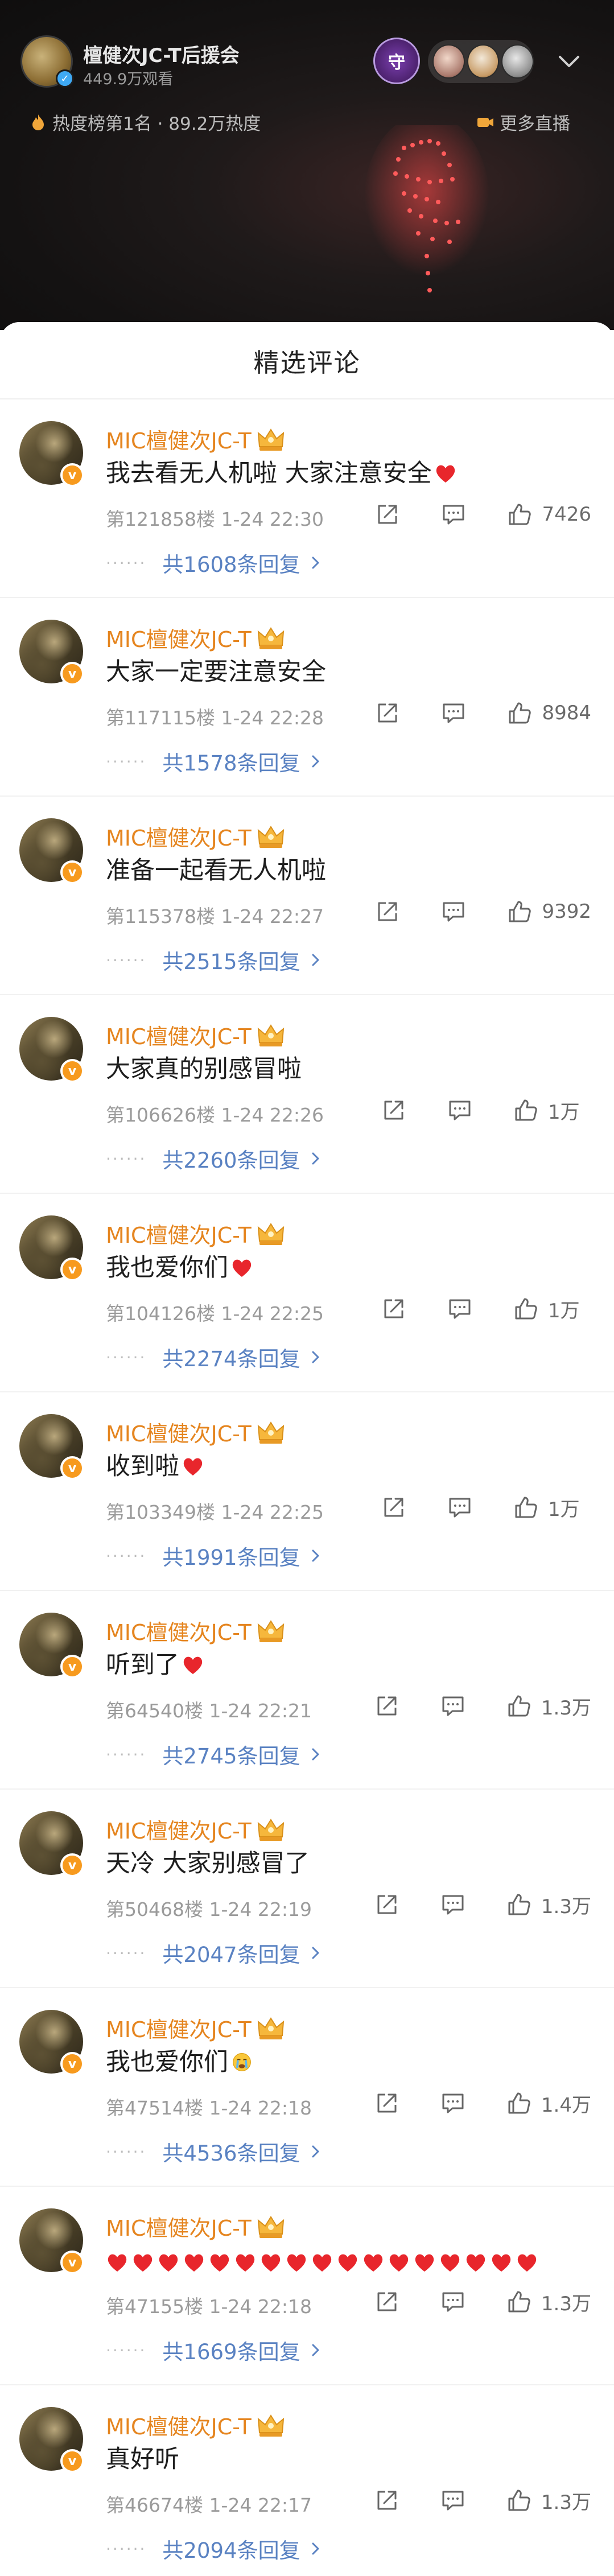  What do you see at coordinates (231, 1555) in the screenshot?
I see `view-replies-link: 共1991条回复` at bounding box center [231, 1555].